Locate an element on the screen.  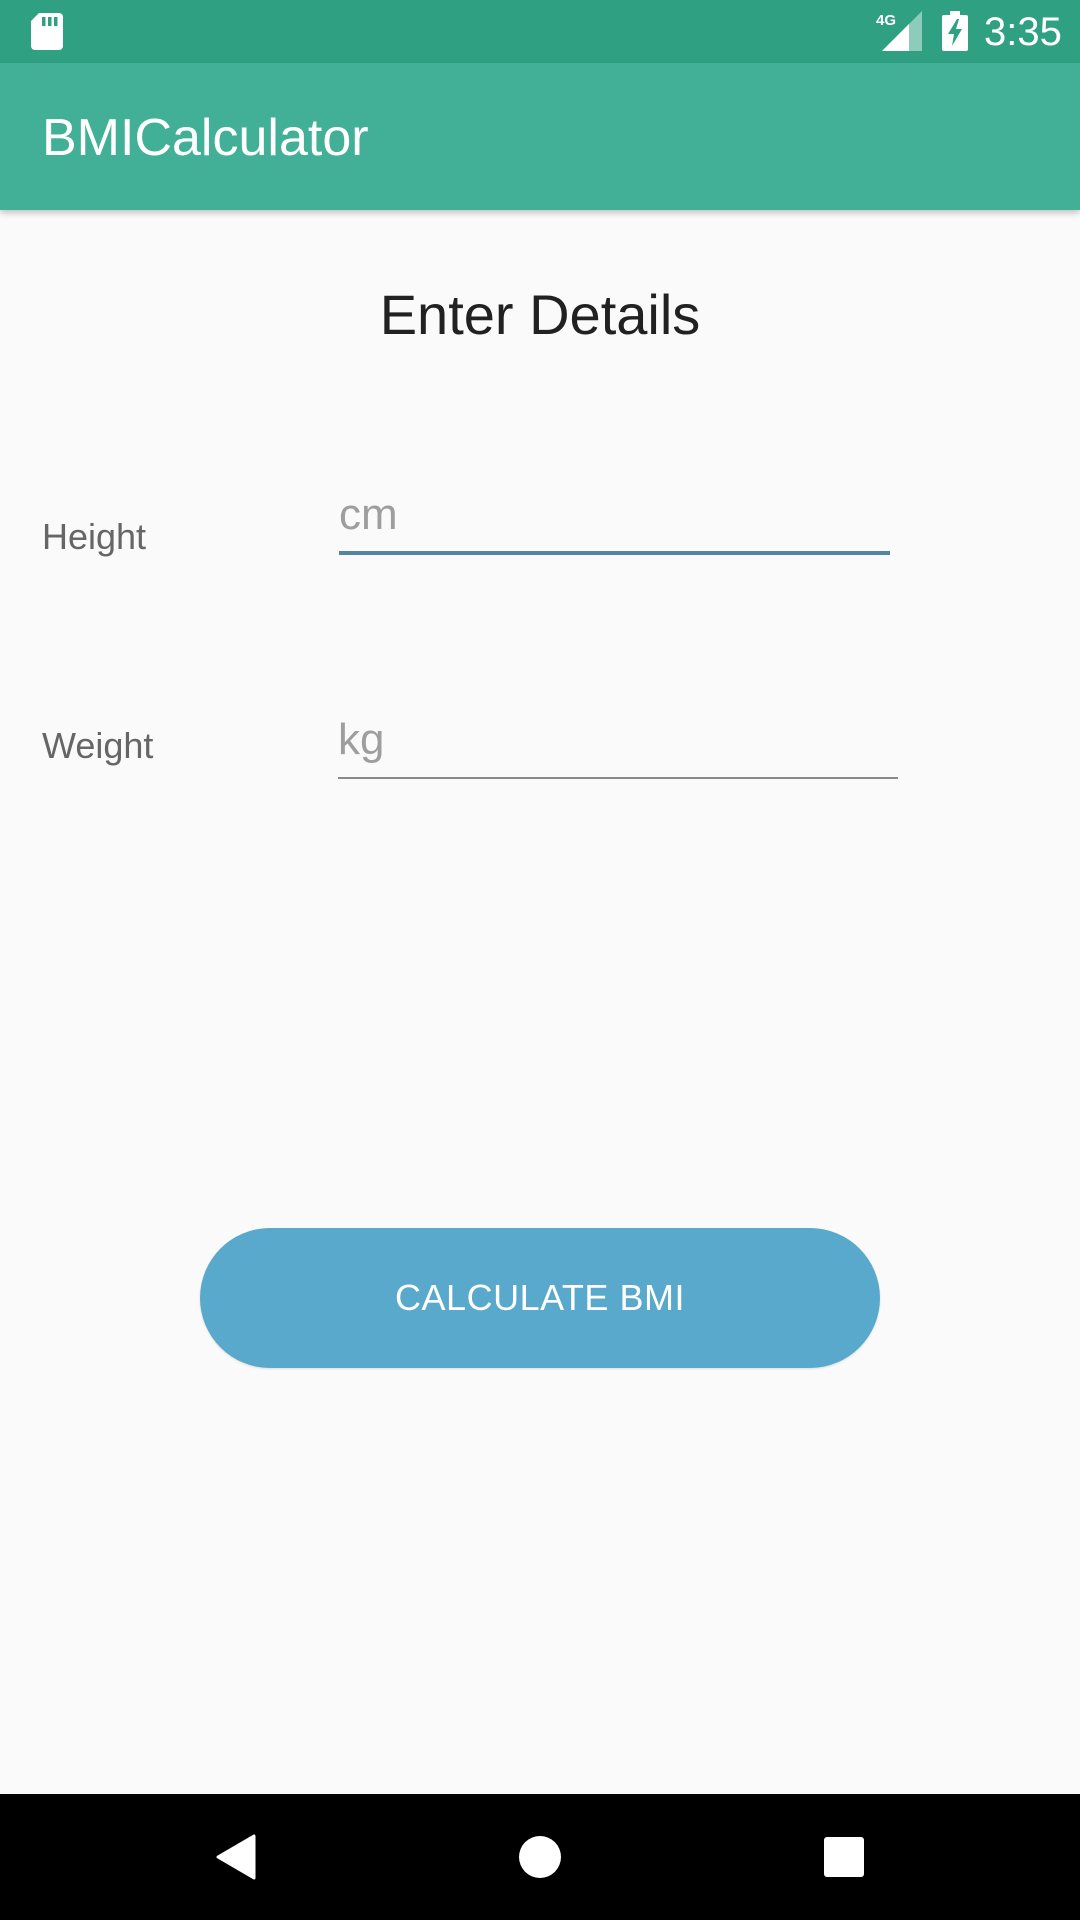
height-input is located at coordinates (614, 515).